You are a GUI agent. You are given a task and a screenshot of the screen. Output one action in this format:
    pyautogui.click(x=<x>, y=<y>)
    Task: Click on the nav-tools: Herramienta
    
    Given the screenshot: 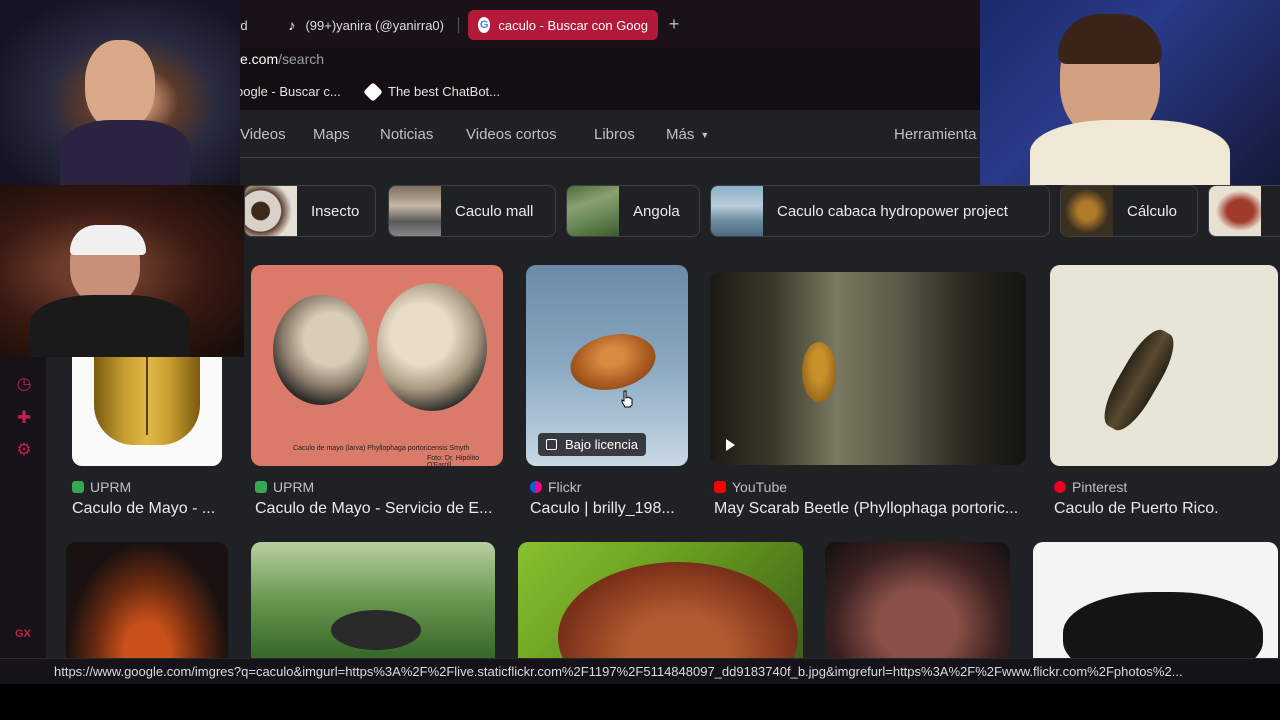 What is the action you would take?
    pyautogui.click(x=935, y=134)
    